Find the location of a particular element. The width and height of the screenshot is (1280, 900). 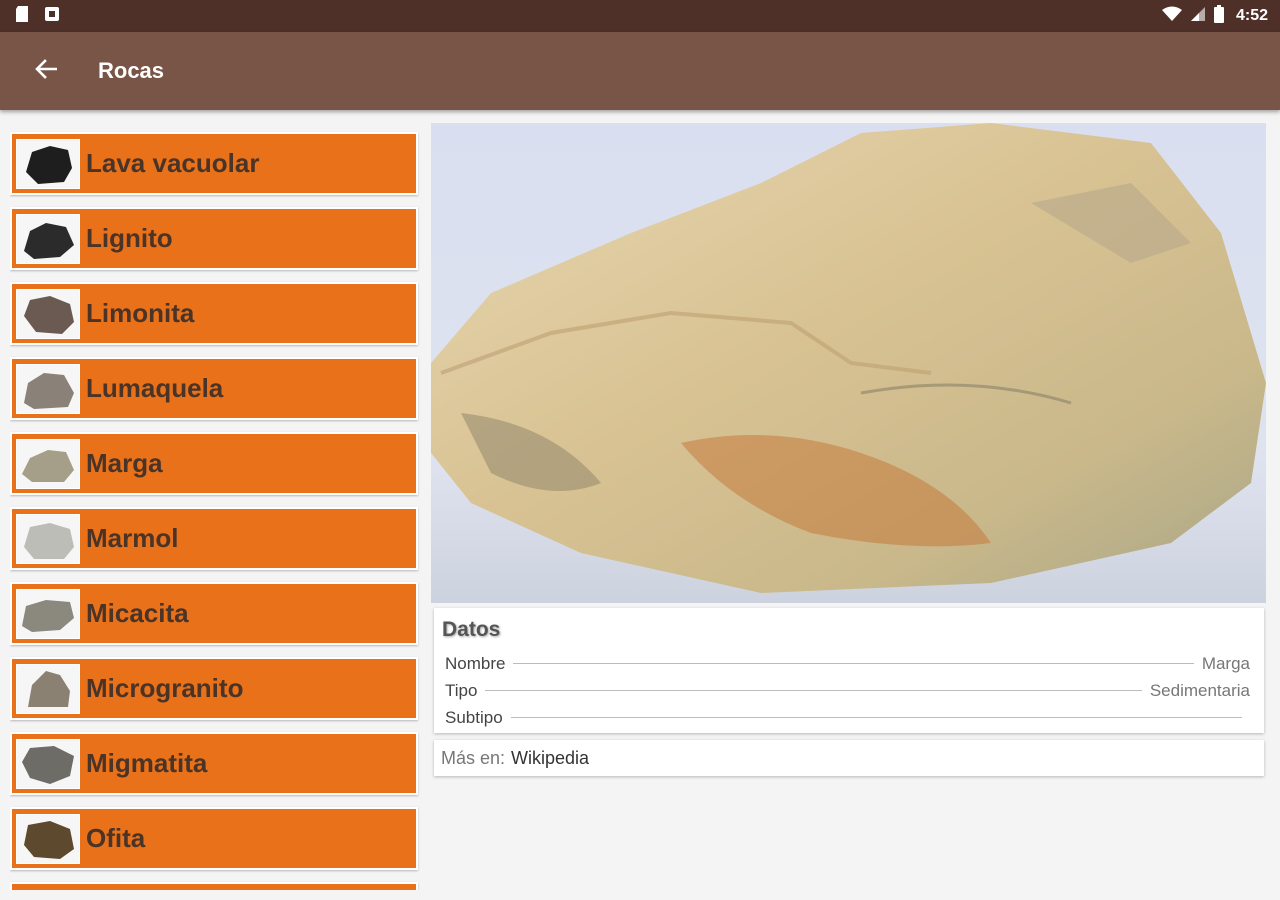

list-item-label: Micacita is located at coordinates (137, 613).